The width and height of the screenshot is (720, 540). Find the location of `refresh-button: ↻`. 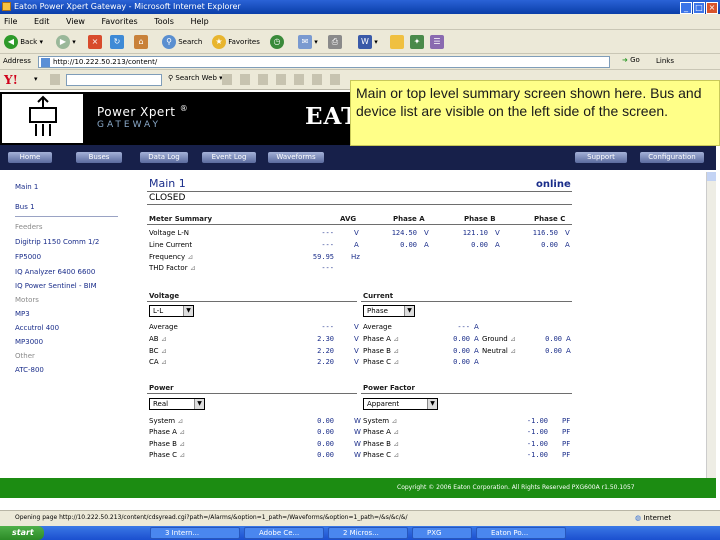

refresh-button: ↻ is located at coordinates (117, 42).